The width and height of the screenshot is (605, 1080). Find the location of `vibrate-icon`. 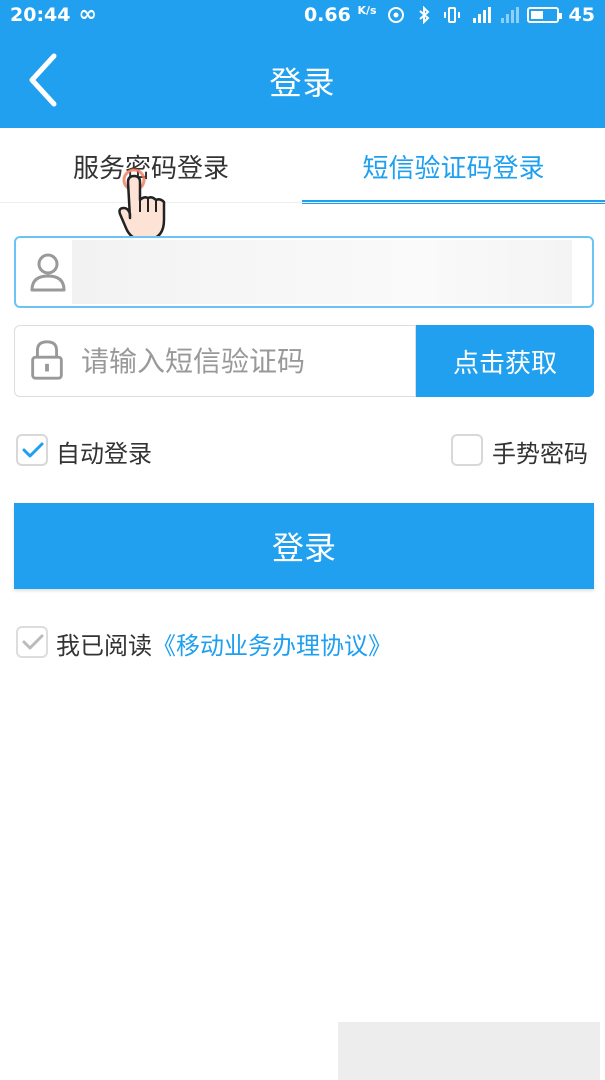

vibrate-icon is located at coordinates (452, 15).